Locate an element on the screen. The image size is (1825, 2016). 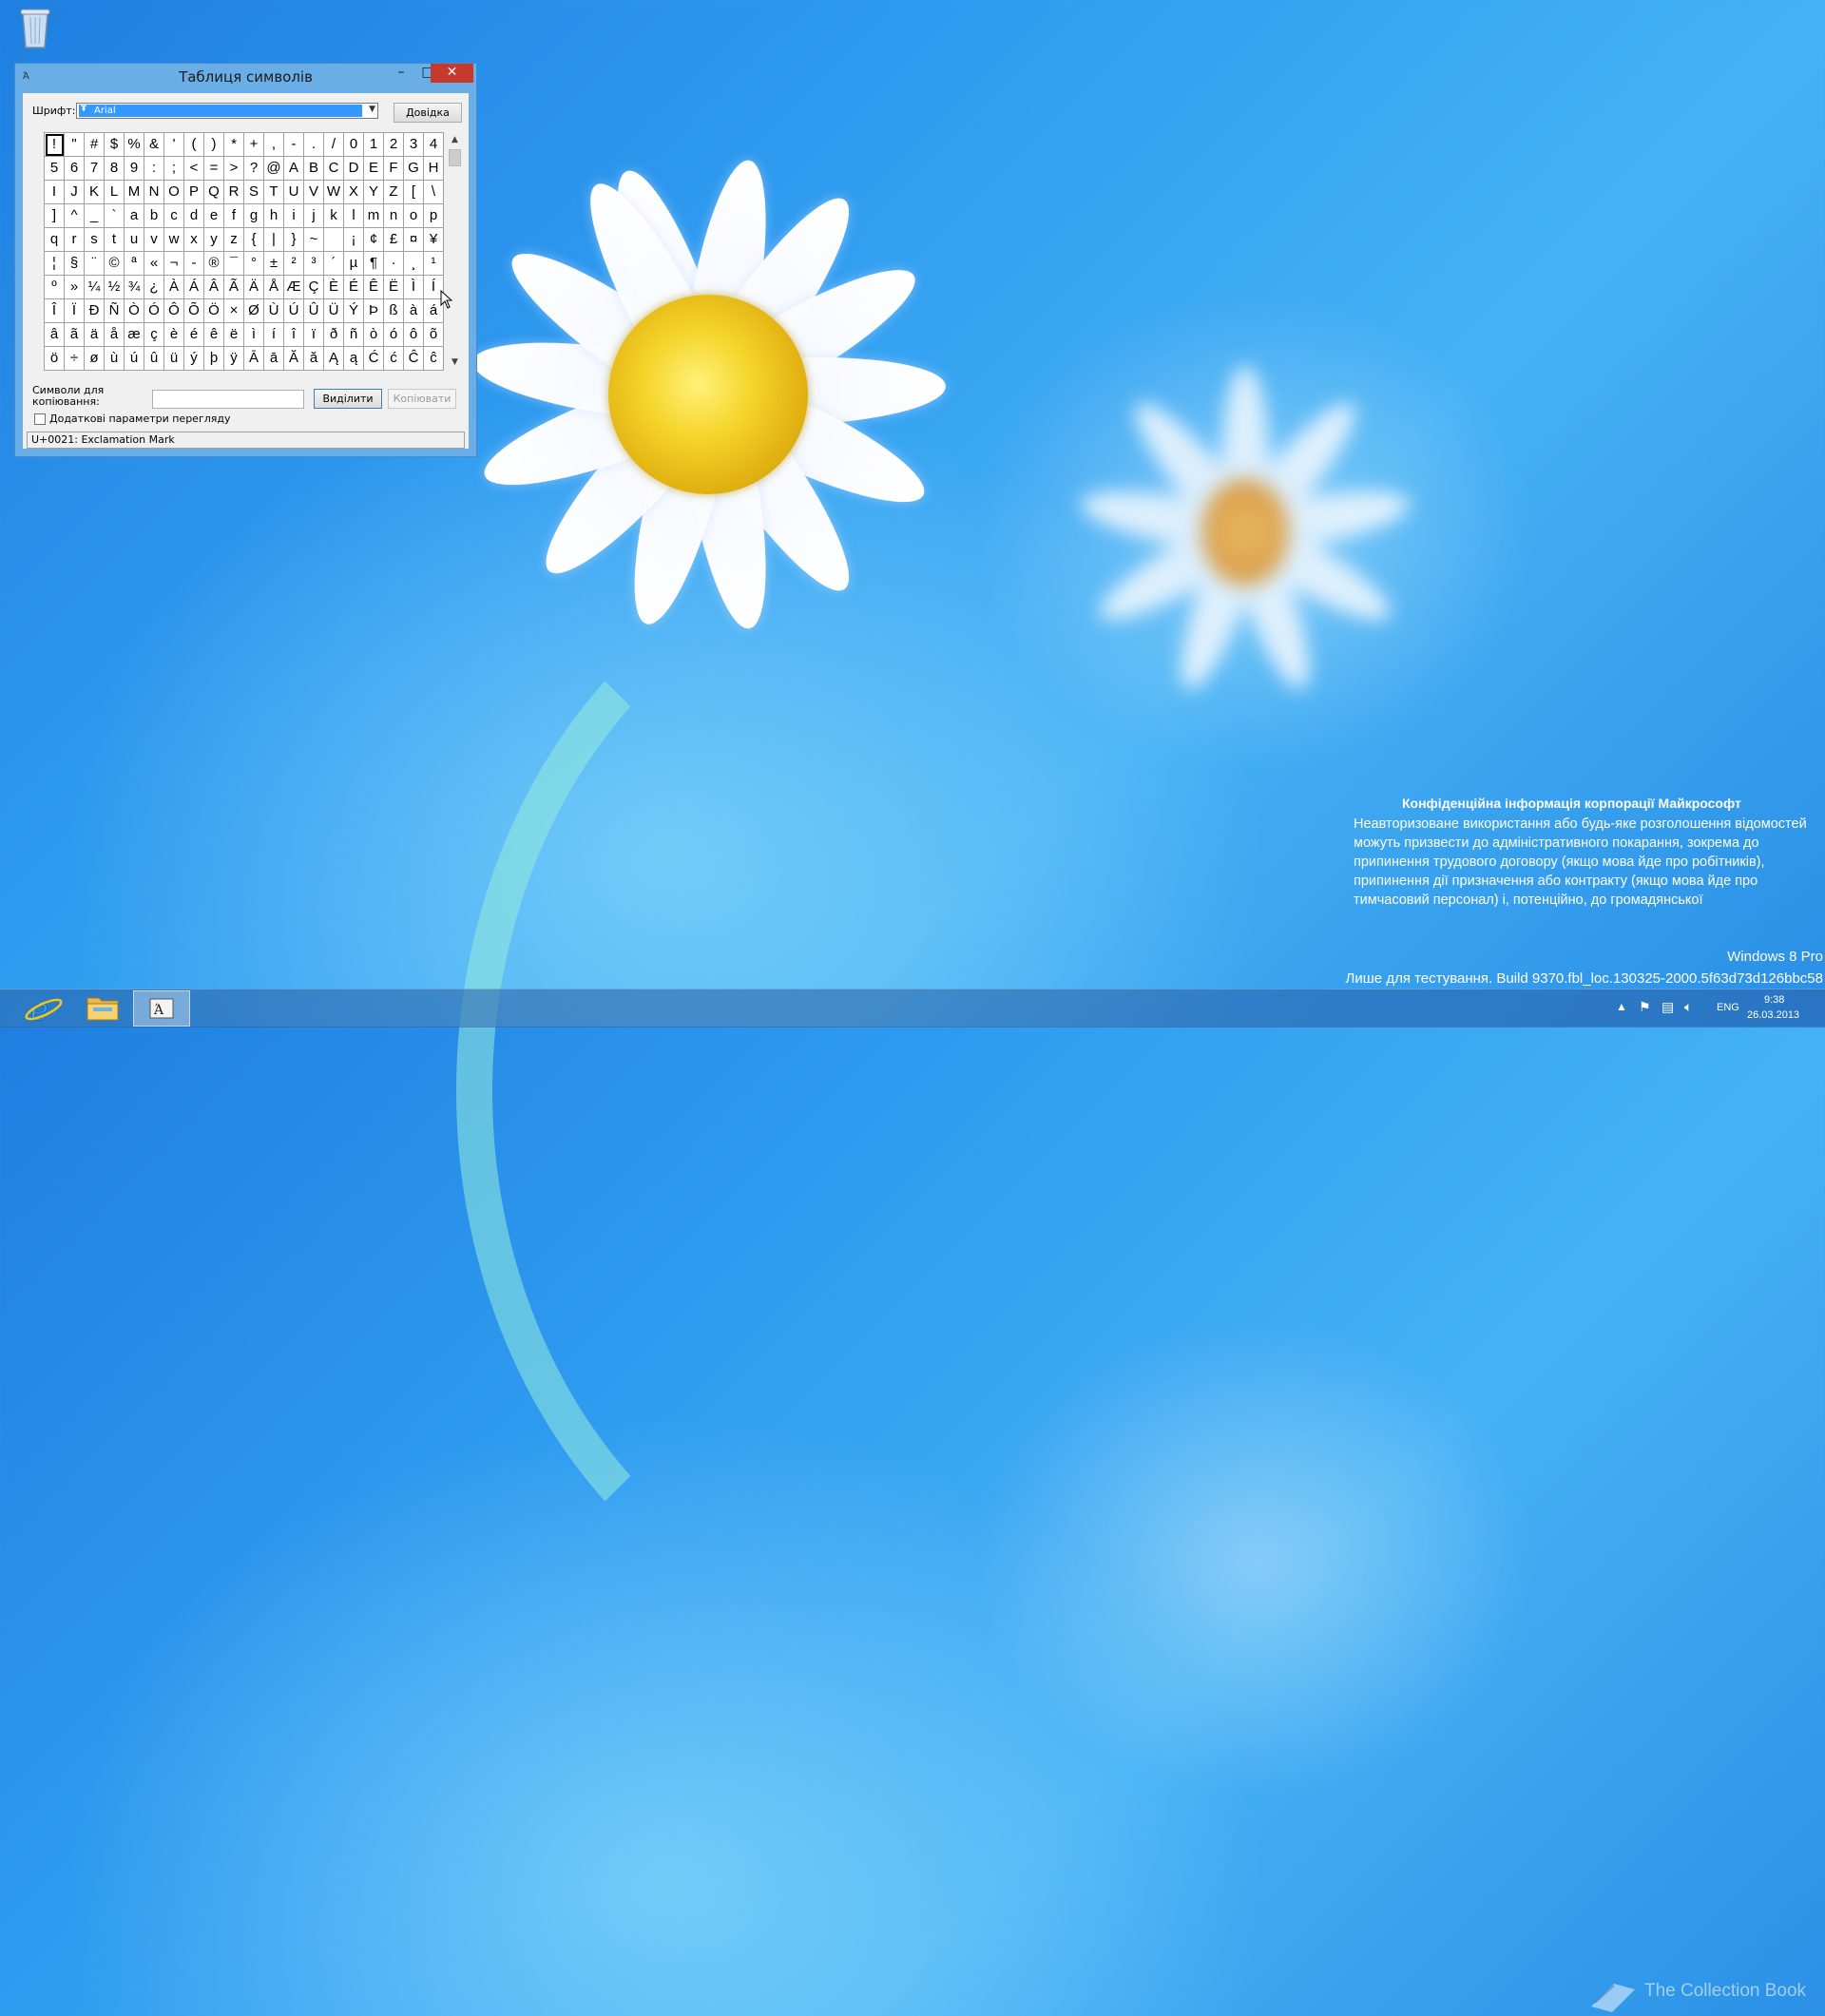
char-cell: ¦ is located at coordinates (55, 264).